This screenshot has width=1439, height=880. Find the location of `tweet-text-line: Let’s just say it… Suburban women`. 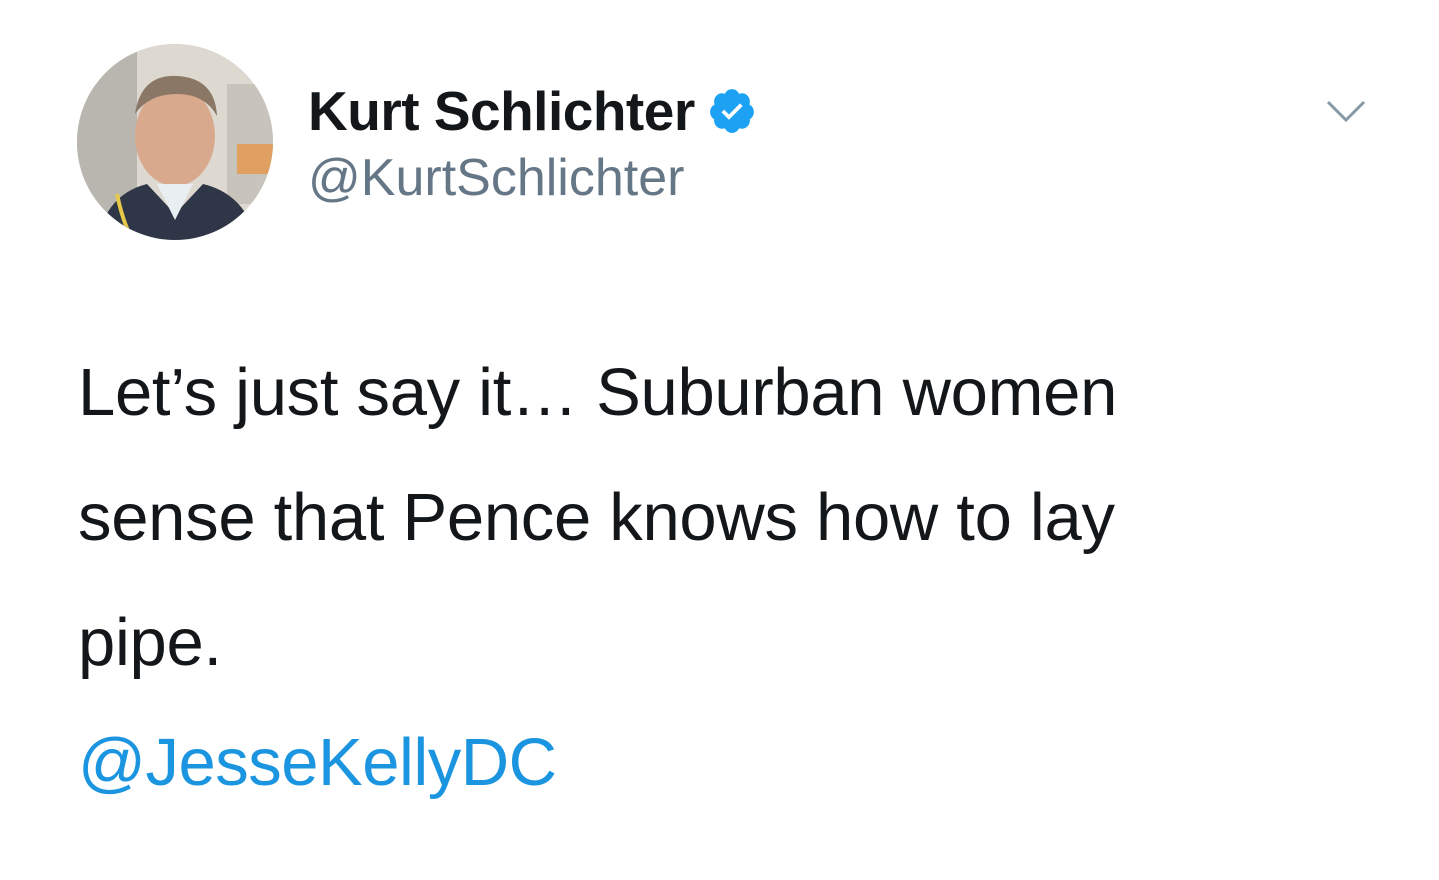

tweet-text-line: Let’s just say it… Suburban women is located at coordinates (598, 392).